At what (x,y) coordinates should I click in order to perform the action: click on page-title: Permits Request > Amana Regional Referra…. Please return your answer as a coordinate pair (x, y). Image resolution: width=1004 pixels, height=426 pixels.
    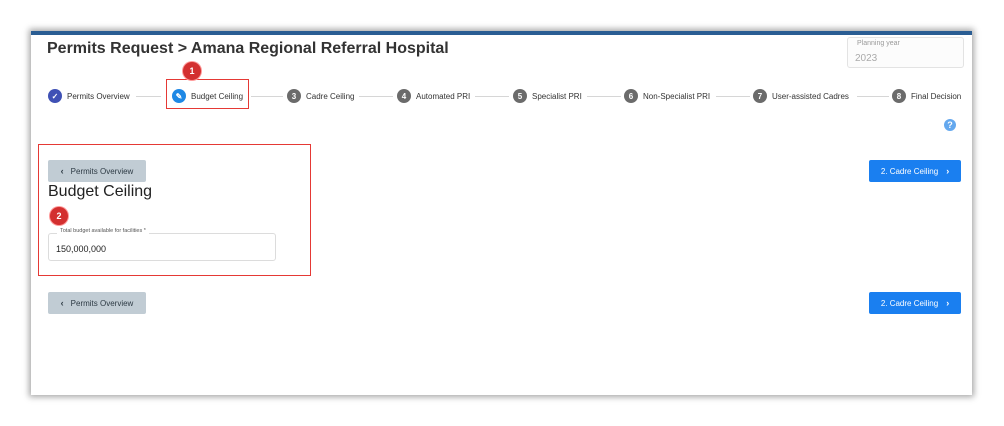
    Looking at the image, I should click on (248, 48).